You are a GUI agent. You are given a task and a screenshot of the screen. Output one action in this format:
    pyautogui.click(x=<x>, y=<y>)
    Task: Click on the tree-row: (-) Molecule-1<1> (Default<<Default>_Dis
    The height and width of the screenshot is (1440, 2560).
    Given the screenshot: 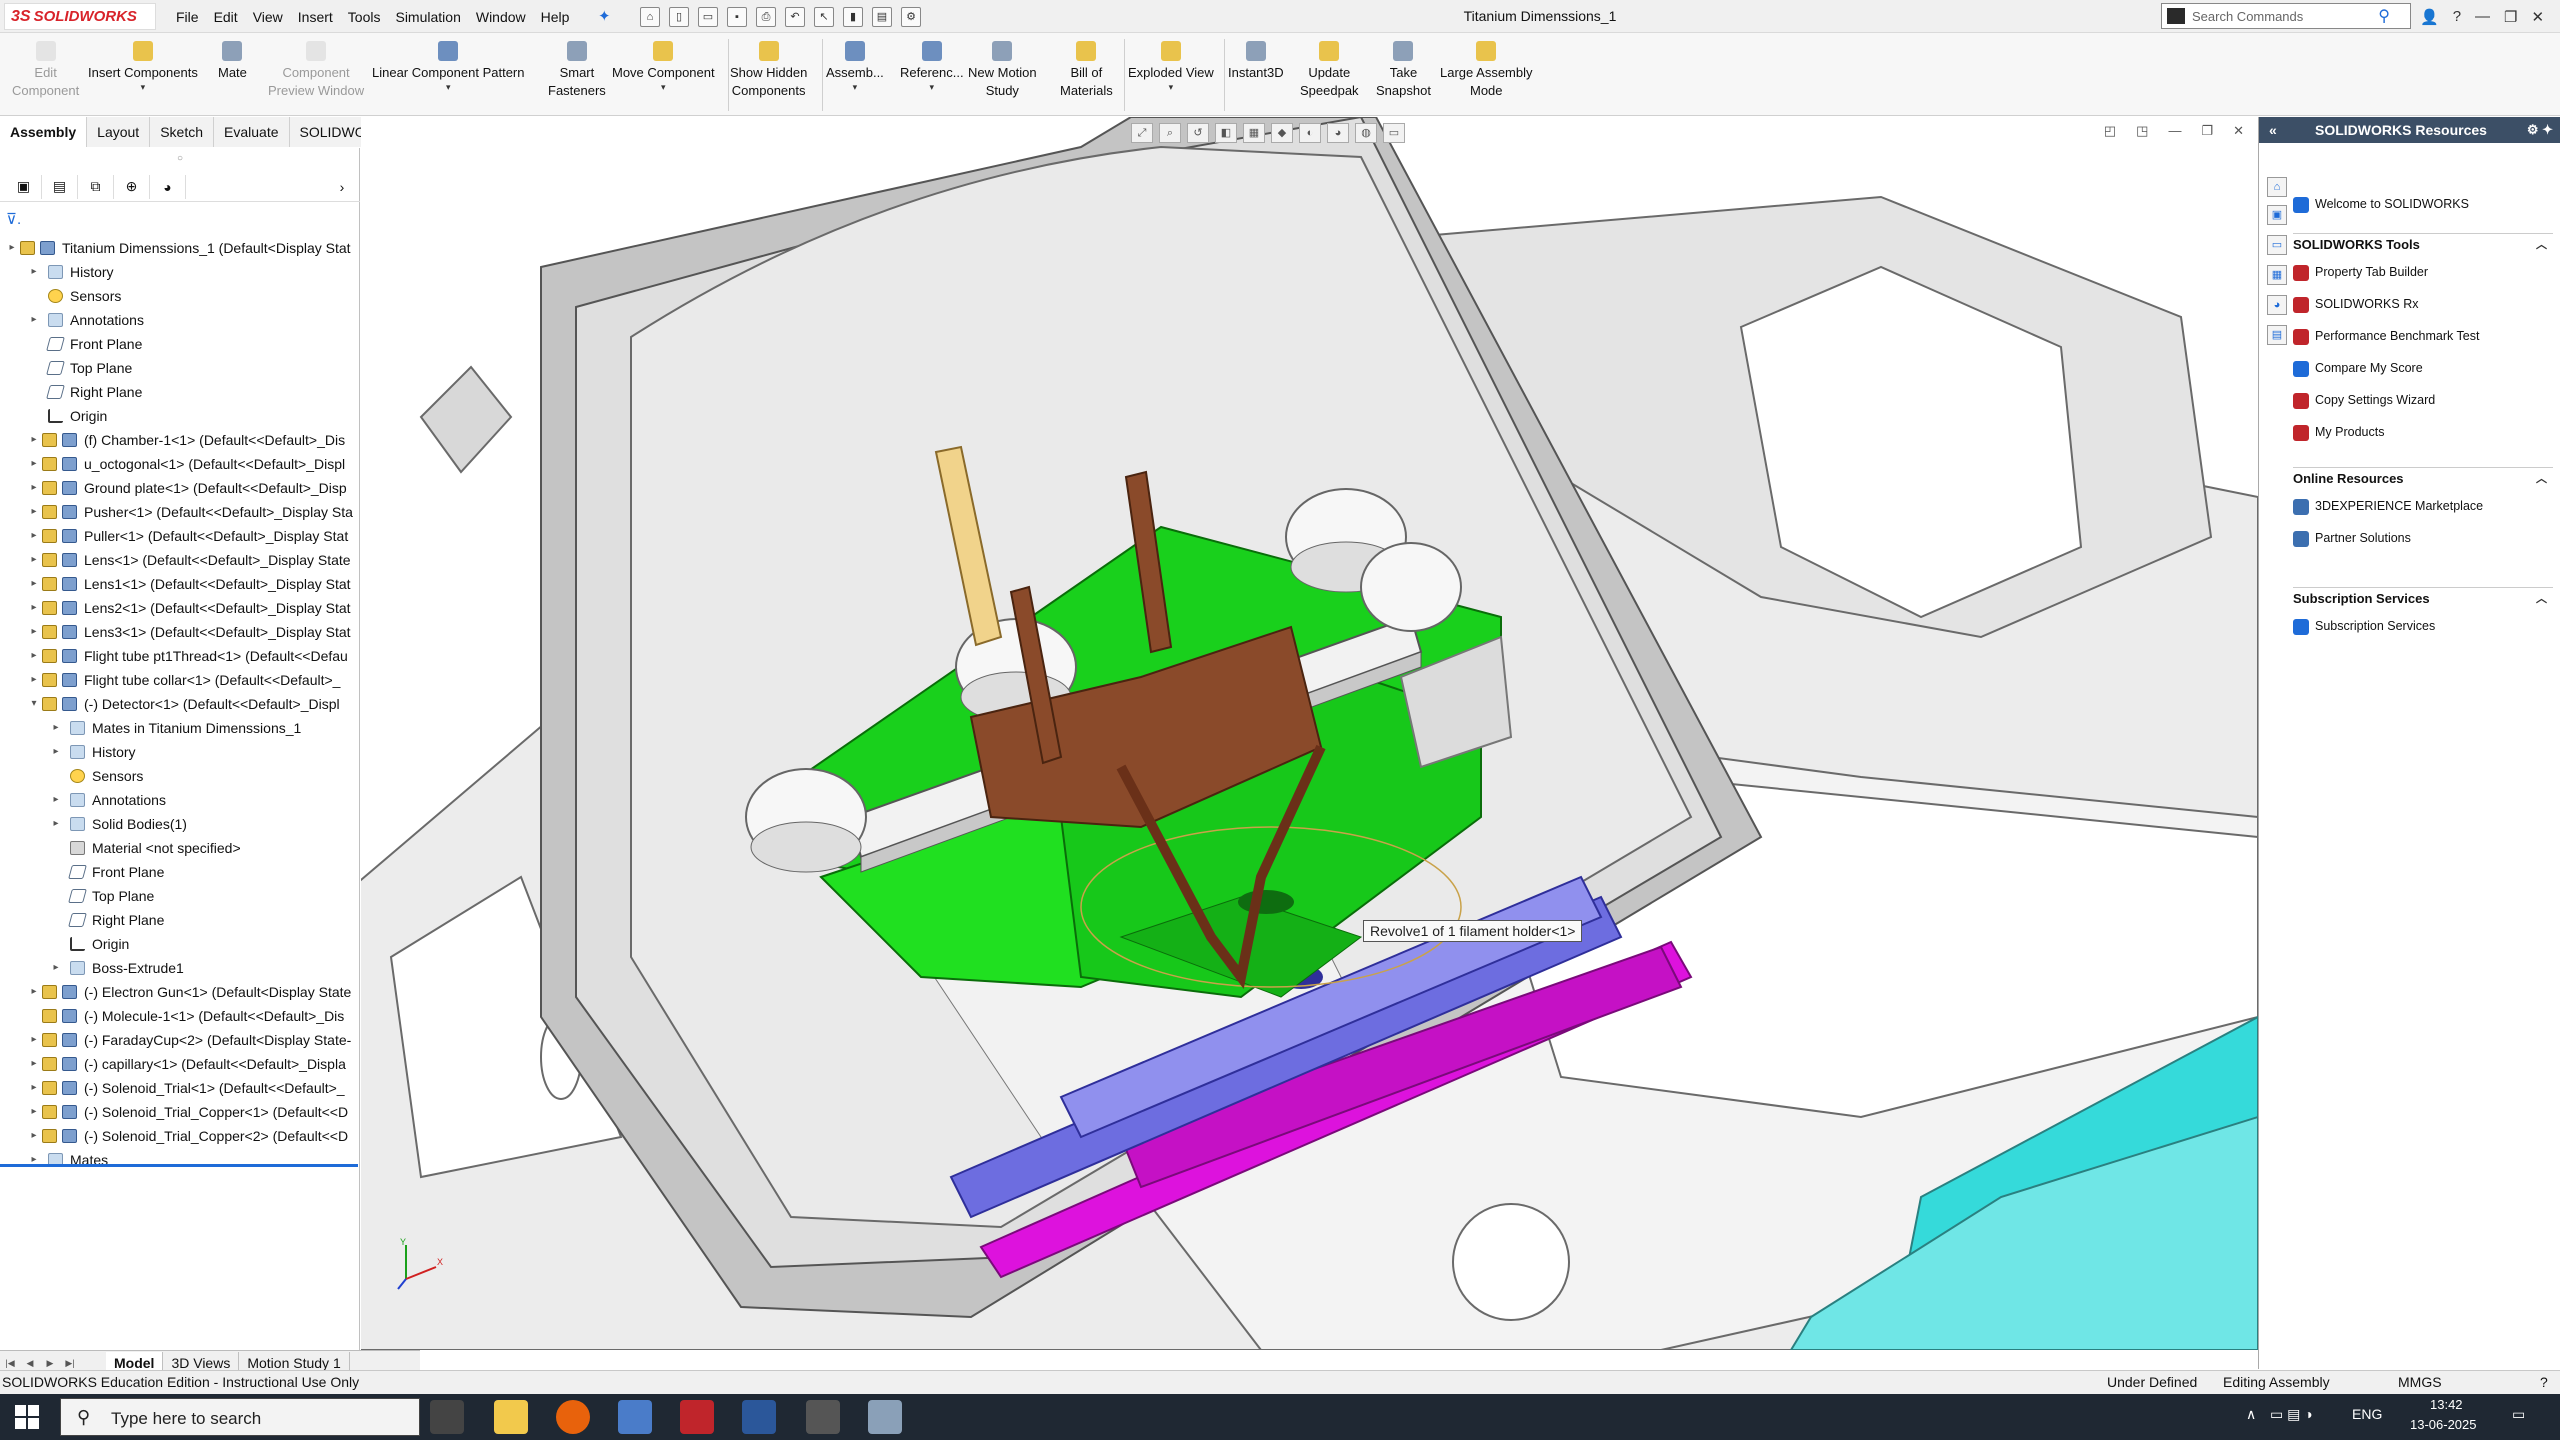 What is the action you would take?
    pyautogui.click(x=179, y=1016)
    